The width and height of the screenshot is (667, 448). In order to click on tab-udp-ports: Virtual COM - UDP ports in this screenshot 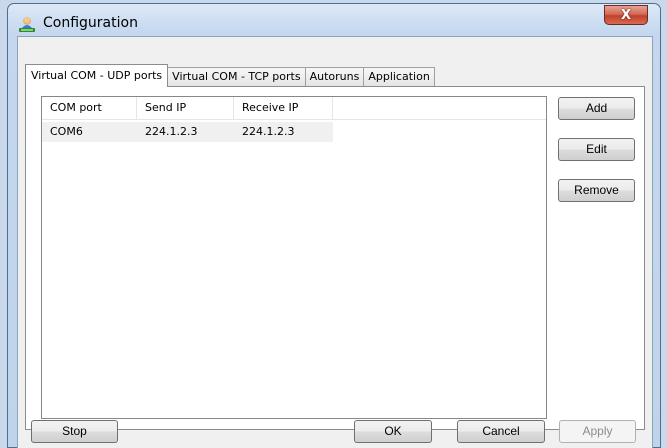, I will do `click(97, 75)`.